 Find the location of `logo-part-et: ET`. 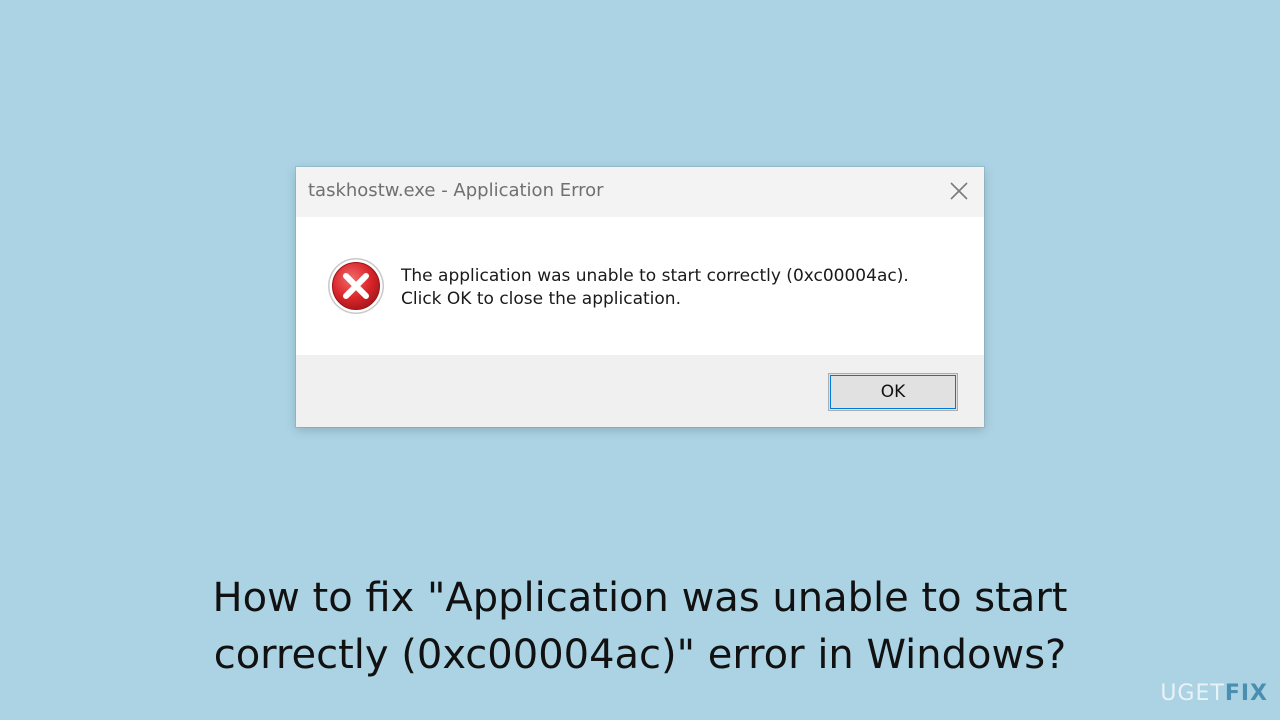

logo-part-et: ET is located at coordinates (1210, 693).